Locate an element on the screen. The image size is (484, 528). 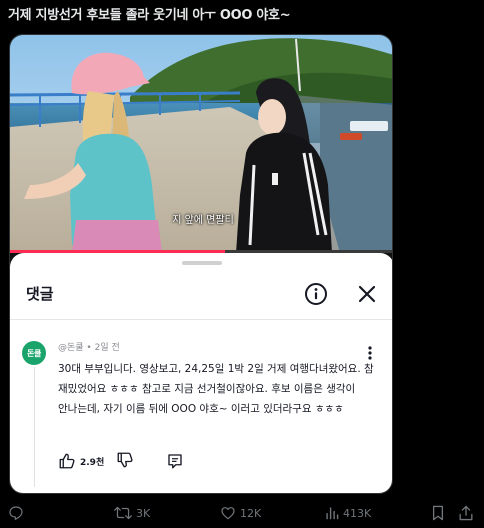
like-action: 12K is located at coordinates (240, 513).